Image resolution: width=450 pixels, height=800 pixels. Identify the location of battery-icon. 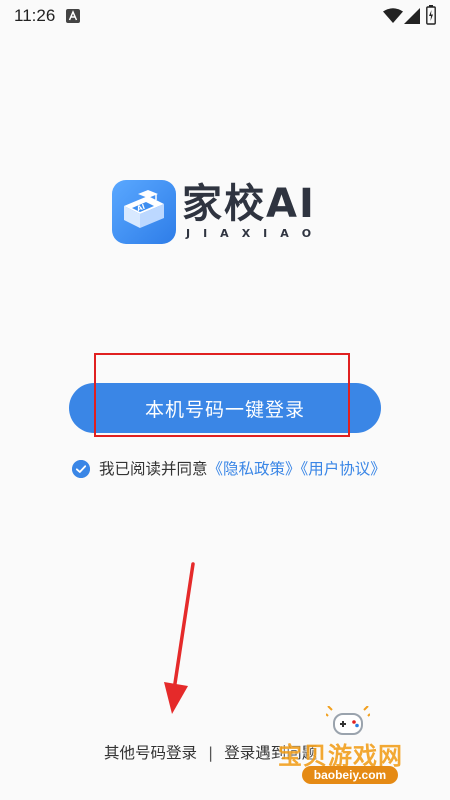
(431, 15).